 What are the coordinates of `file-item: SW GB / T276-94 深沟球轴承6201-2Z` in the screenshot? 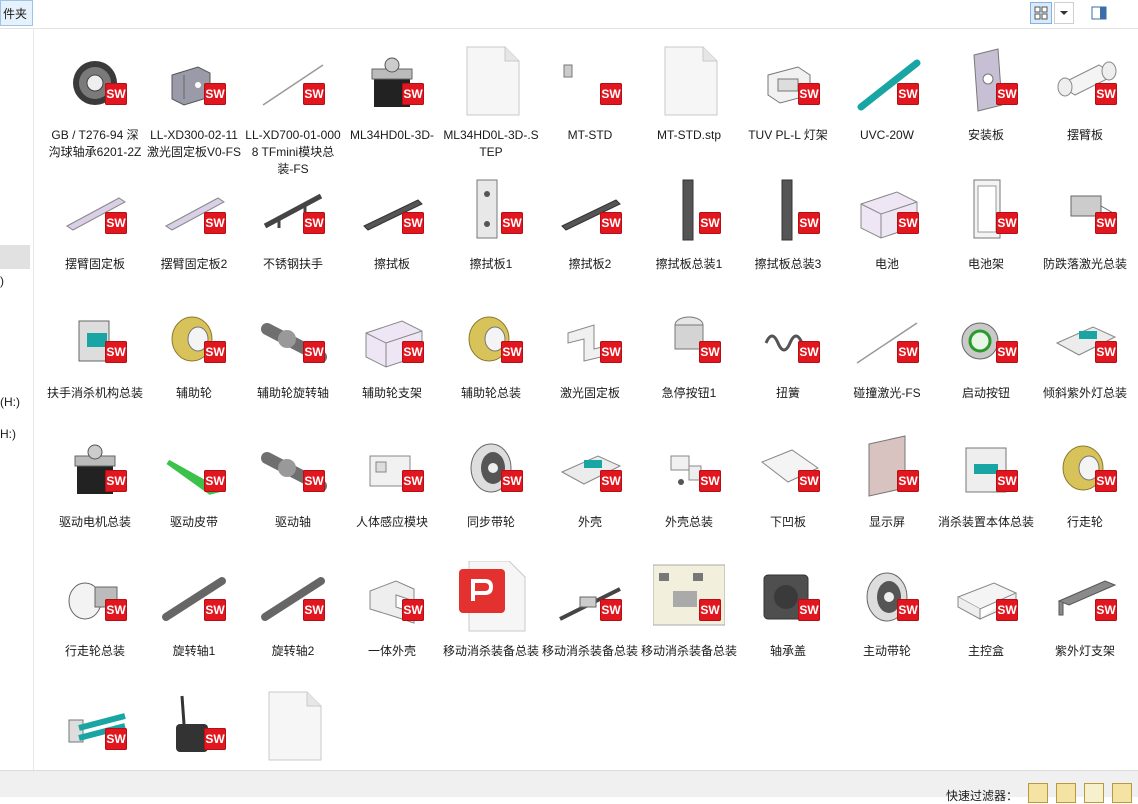 It's located at (95, 101).